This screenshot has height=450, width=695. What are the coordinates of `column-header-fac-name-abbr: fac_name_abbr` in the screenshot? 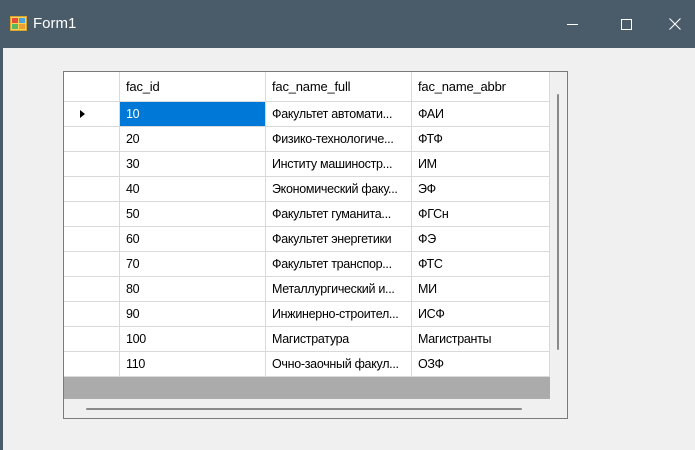 It's located at (481, 87).